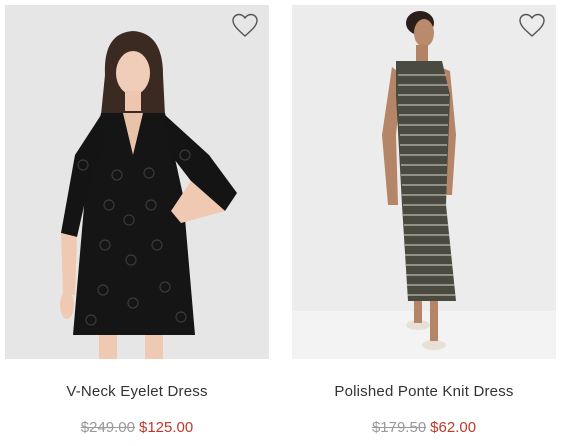 The width and height of the screenshot is (562, 446). I want to click on price: $179.50 $62.00, so click(424, 427).